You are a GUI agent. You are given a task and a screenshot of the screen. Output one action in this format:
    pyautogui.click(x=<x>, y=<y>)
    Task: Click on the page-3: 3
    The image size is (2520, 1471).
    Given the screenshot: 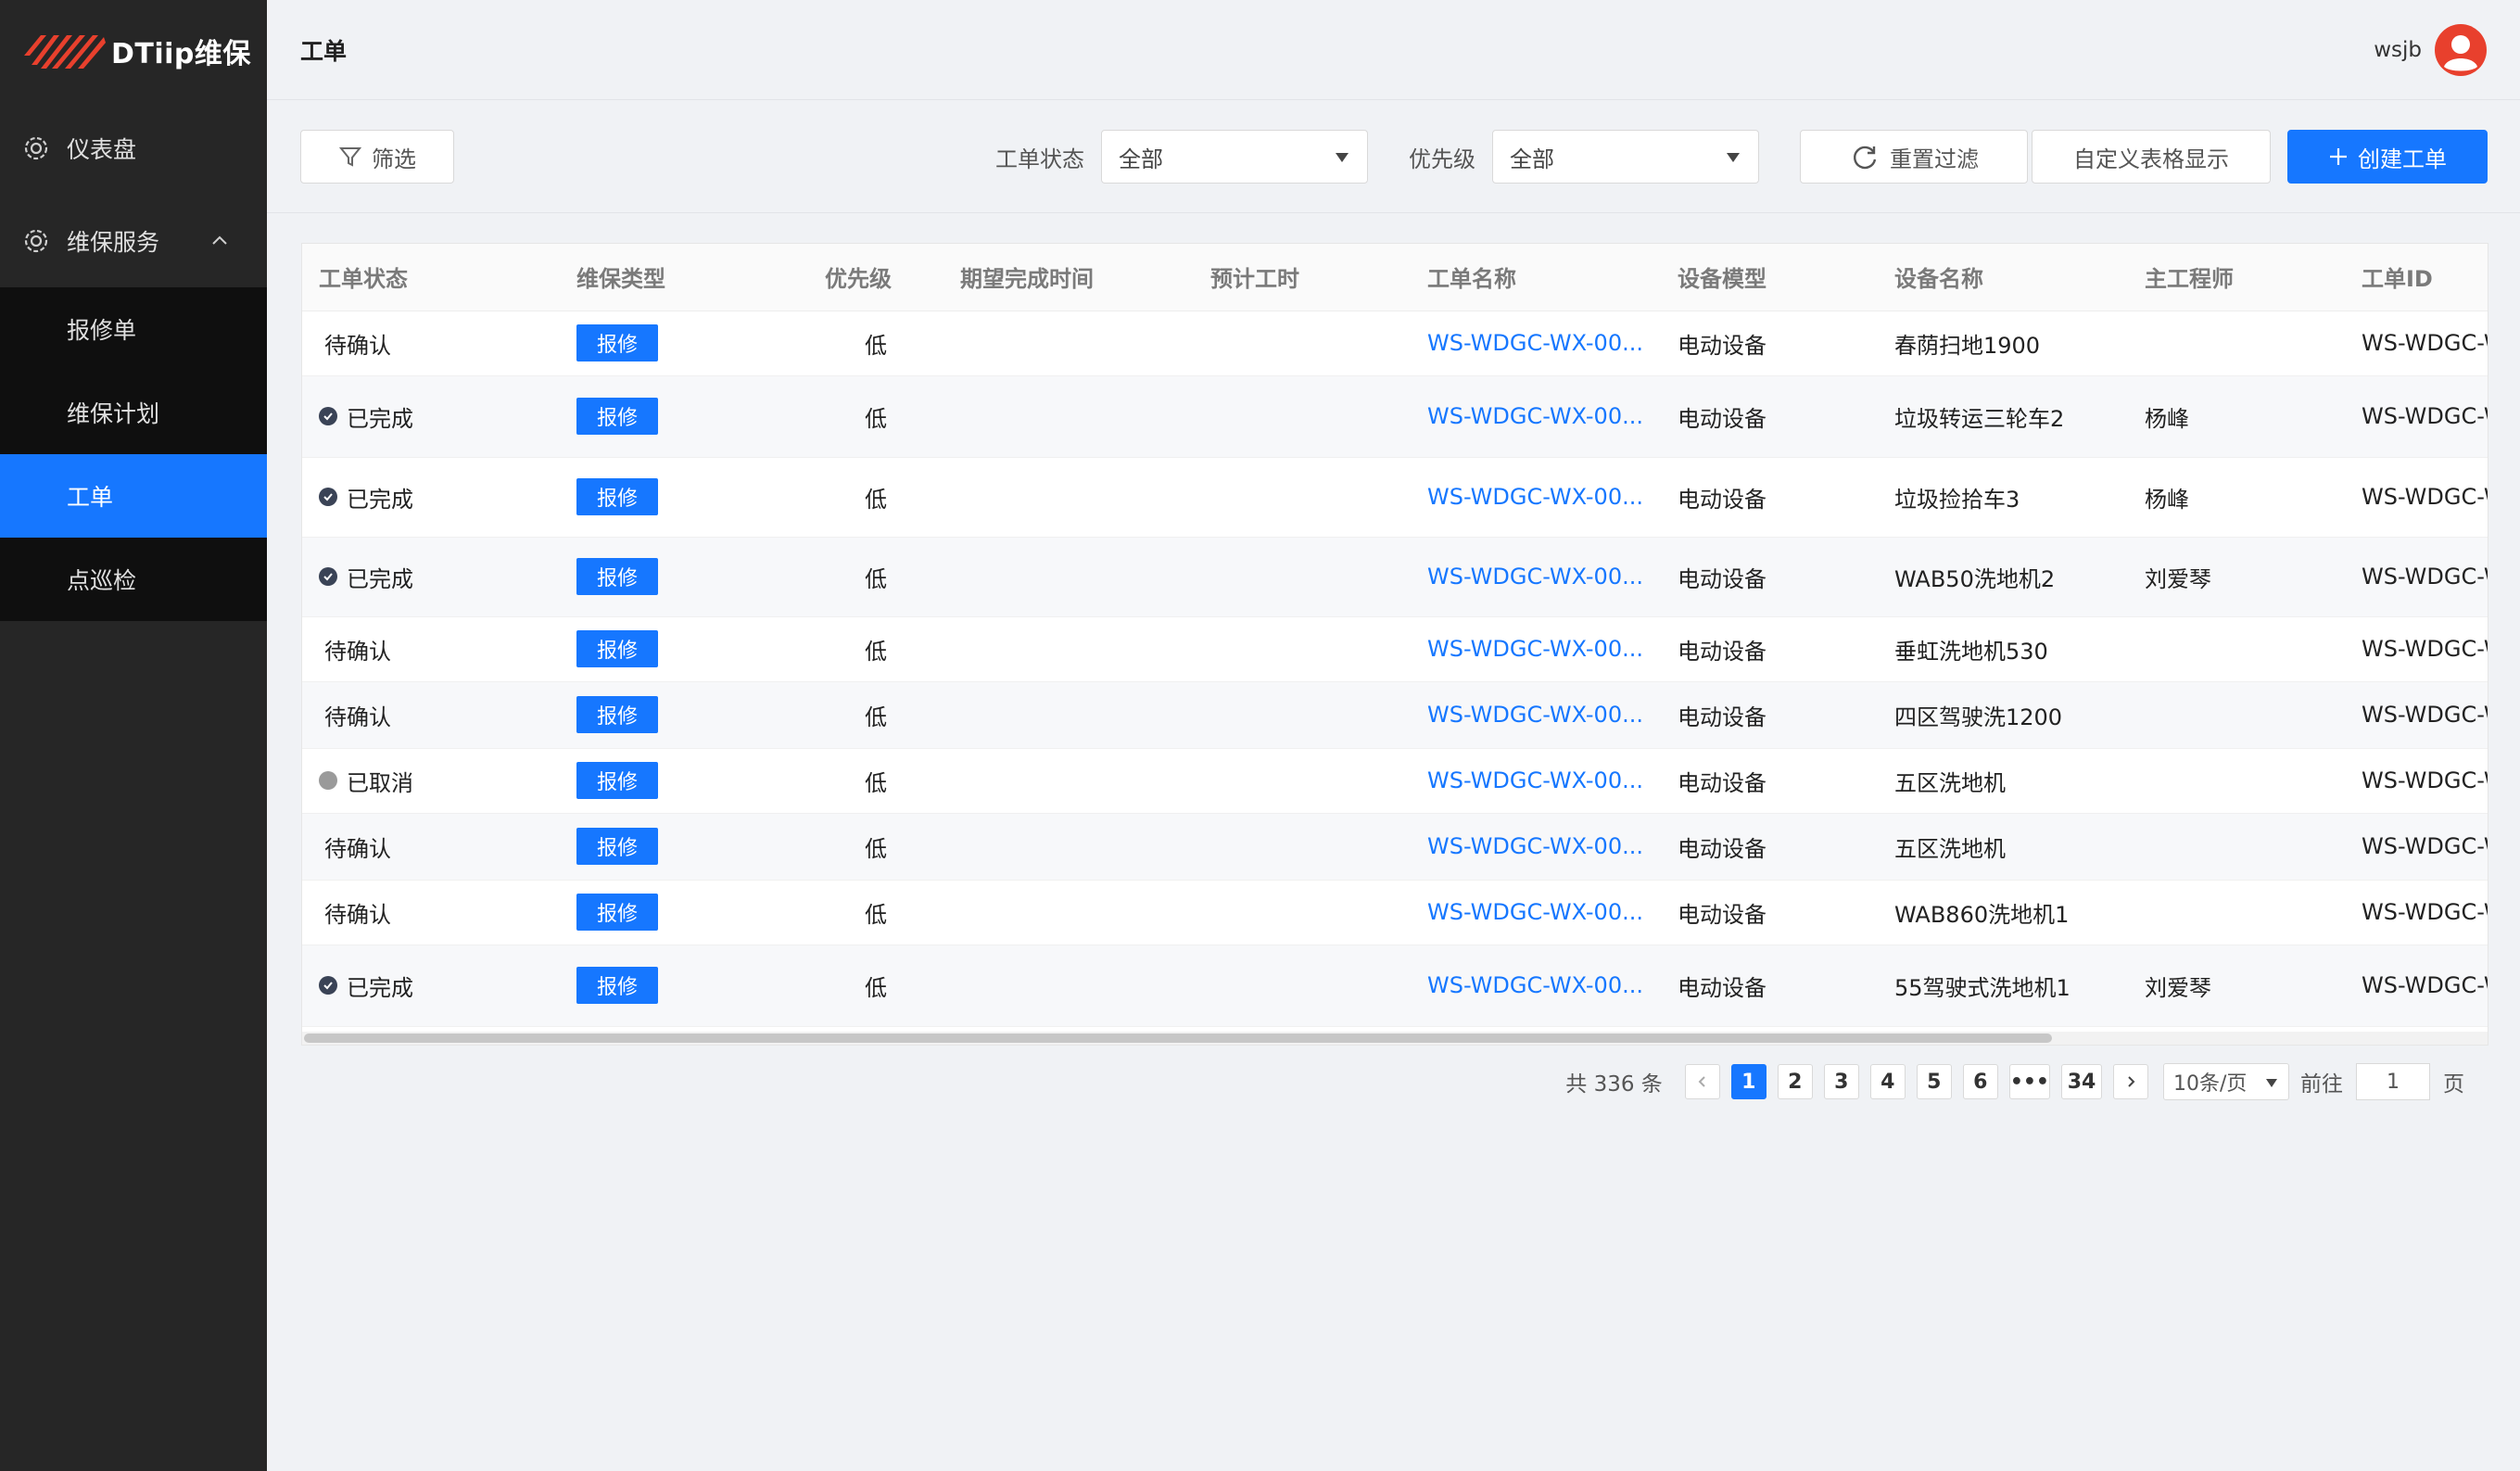 What is the action you would take?
    pyautogui.click(x=1841, y=1081)
    